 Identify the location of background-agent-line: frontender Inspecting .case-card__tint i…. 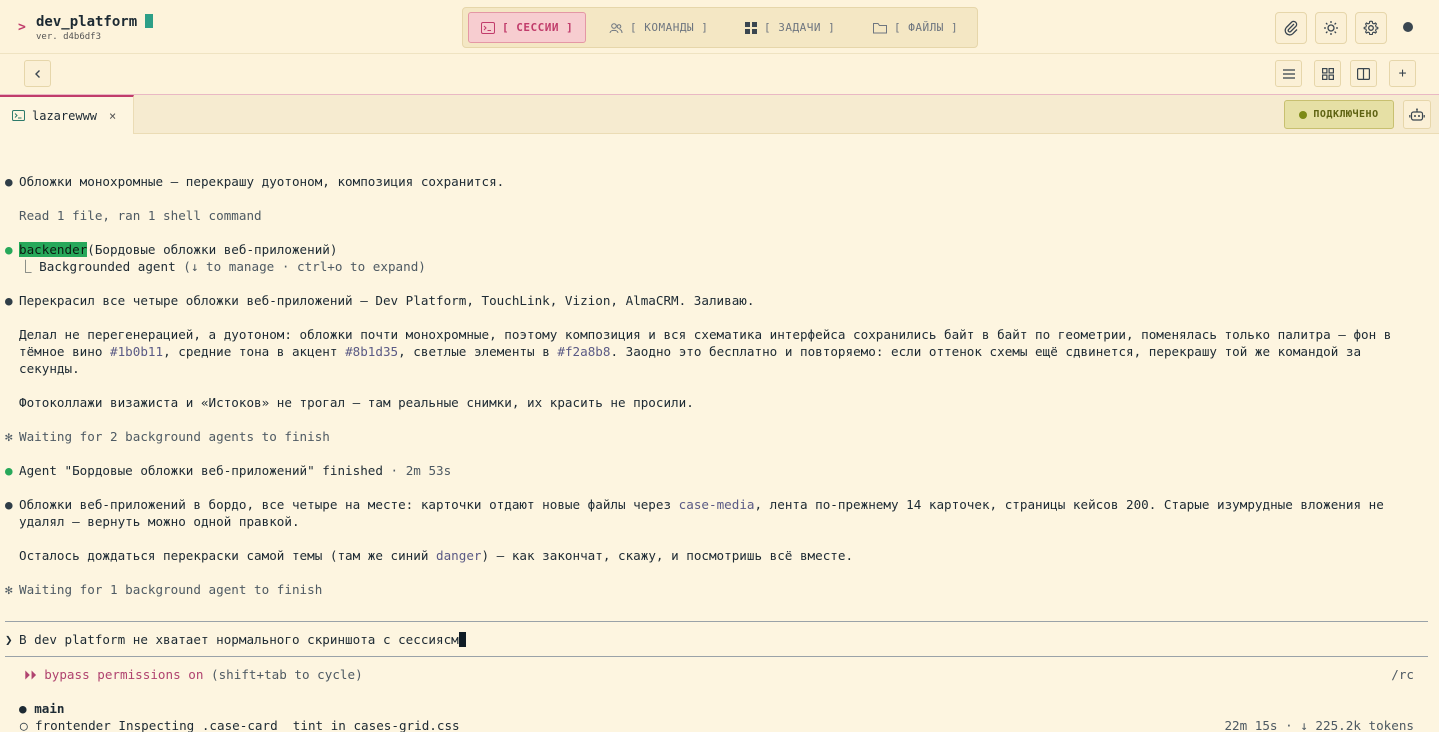
(247, 724).